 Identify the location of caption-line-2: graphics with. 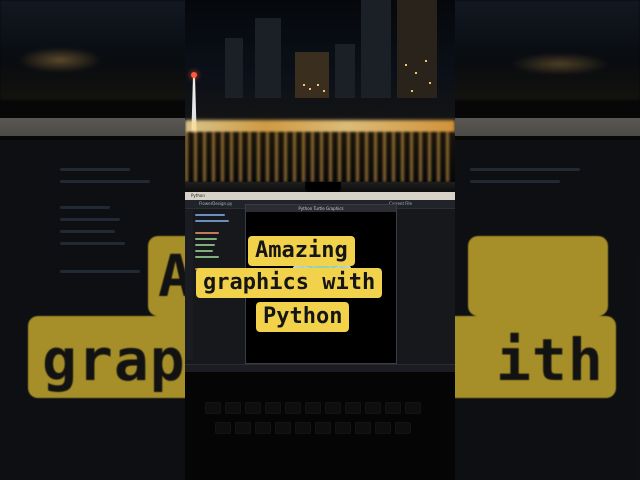
(289, 283).